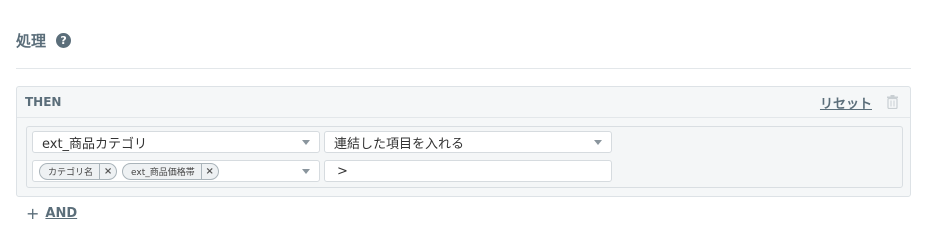 This screenshot has width=926, height=240. What do you see at coordinates (463, 102) in the screenshot?
I see `then-header: THEN リセット` at bounding box center [463, 102].